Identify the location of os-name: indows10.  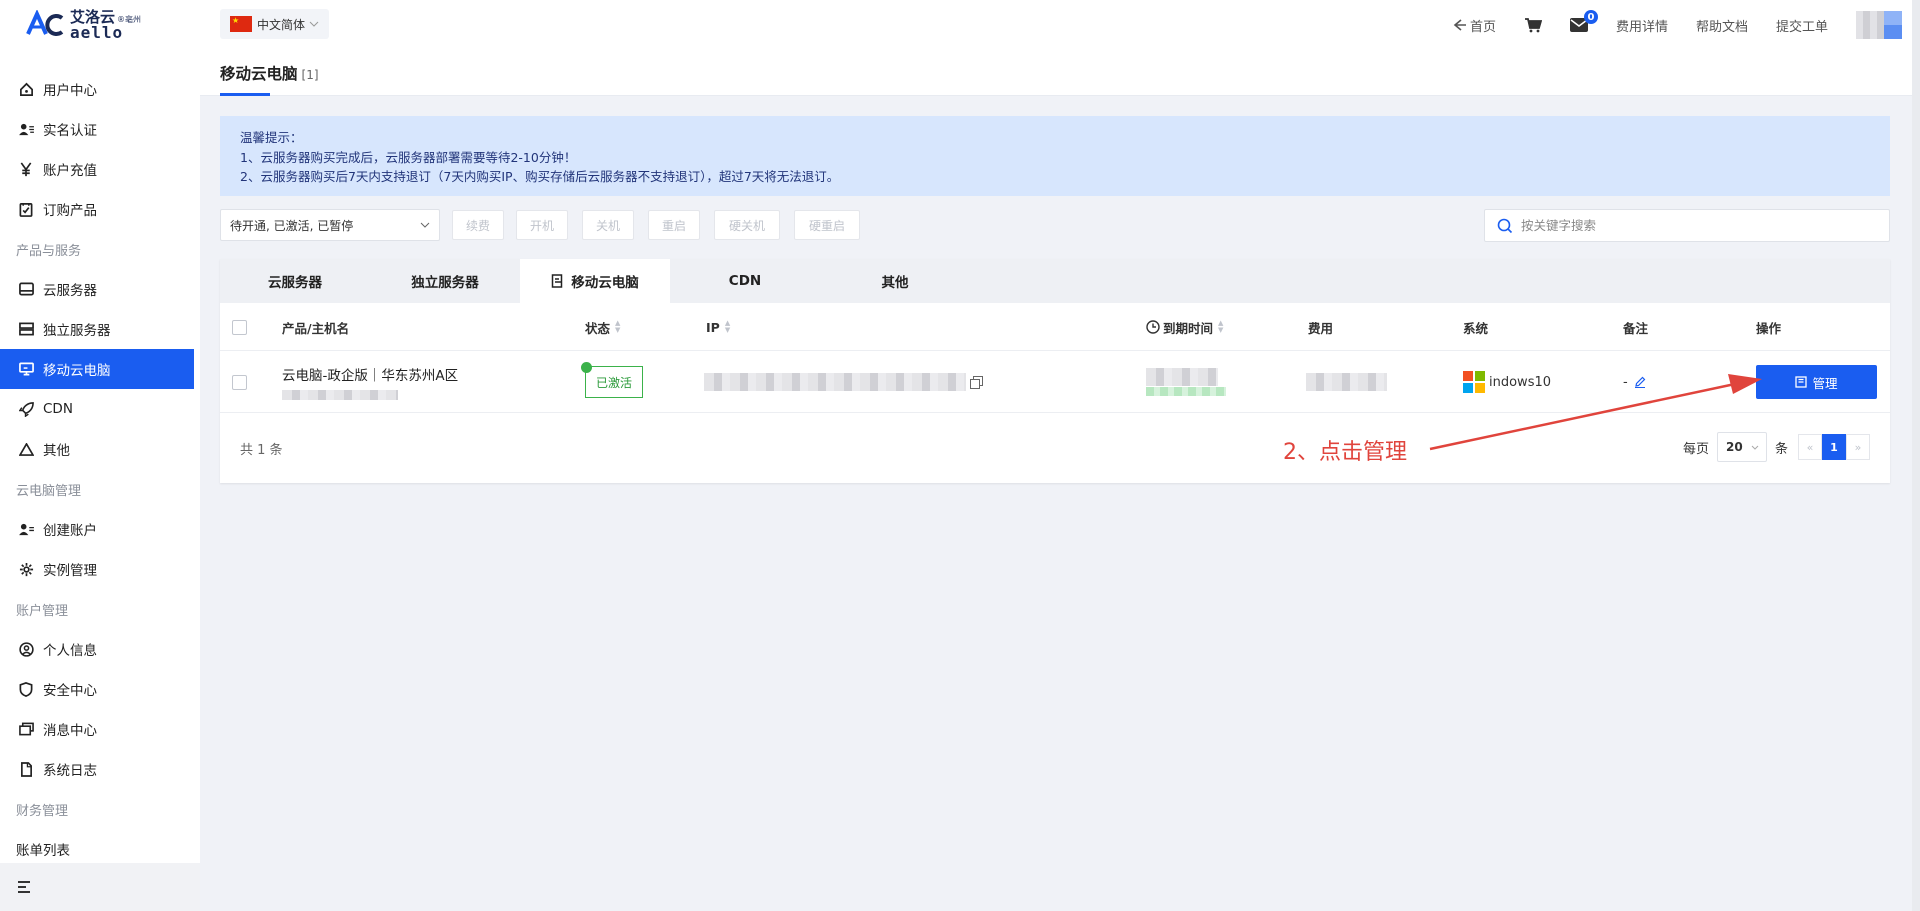
(1520, 382).